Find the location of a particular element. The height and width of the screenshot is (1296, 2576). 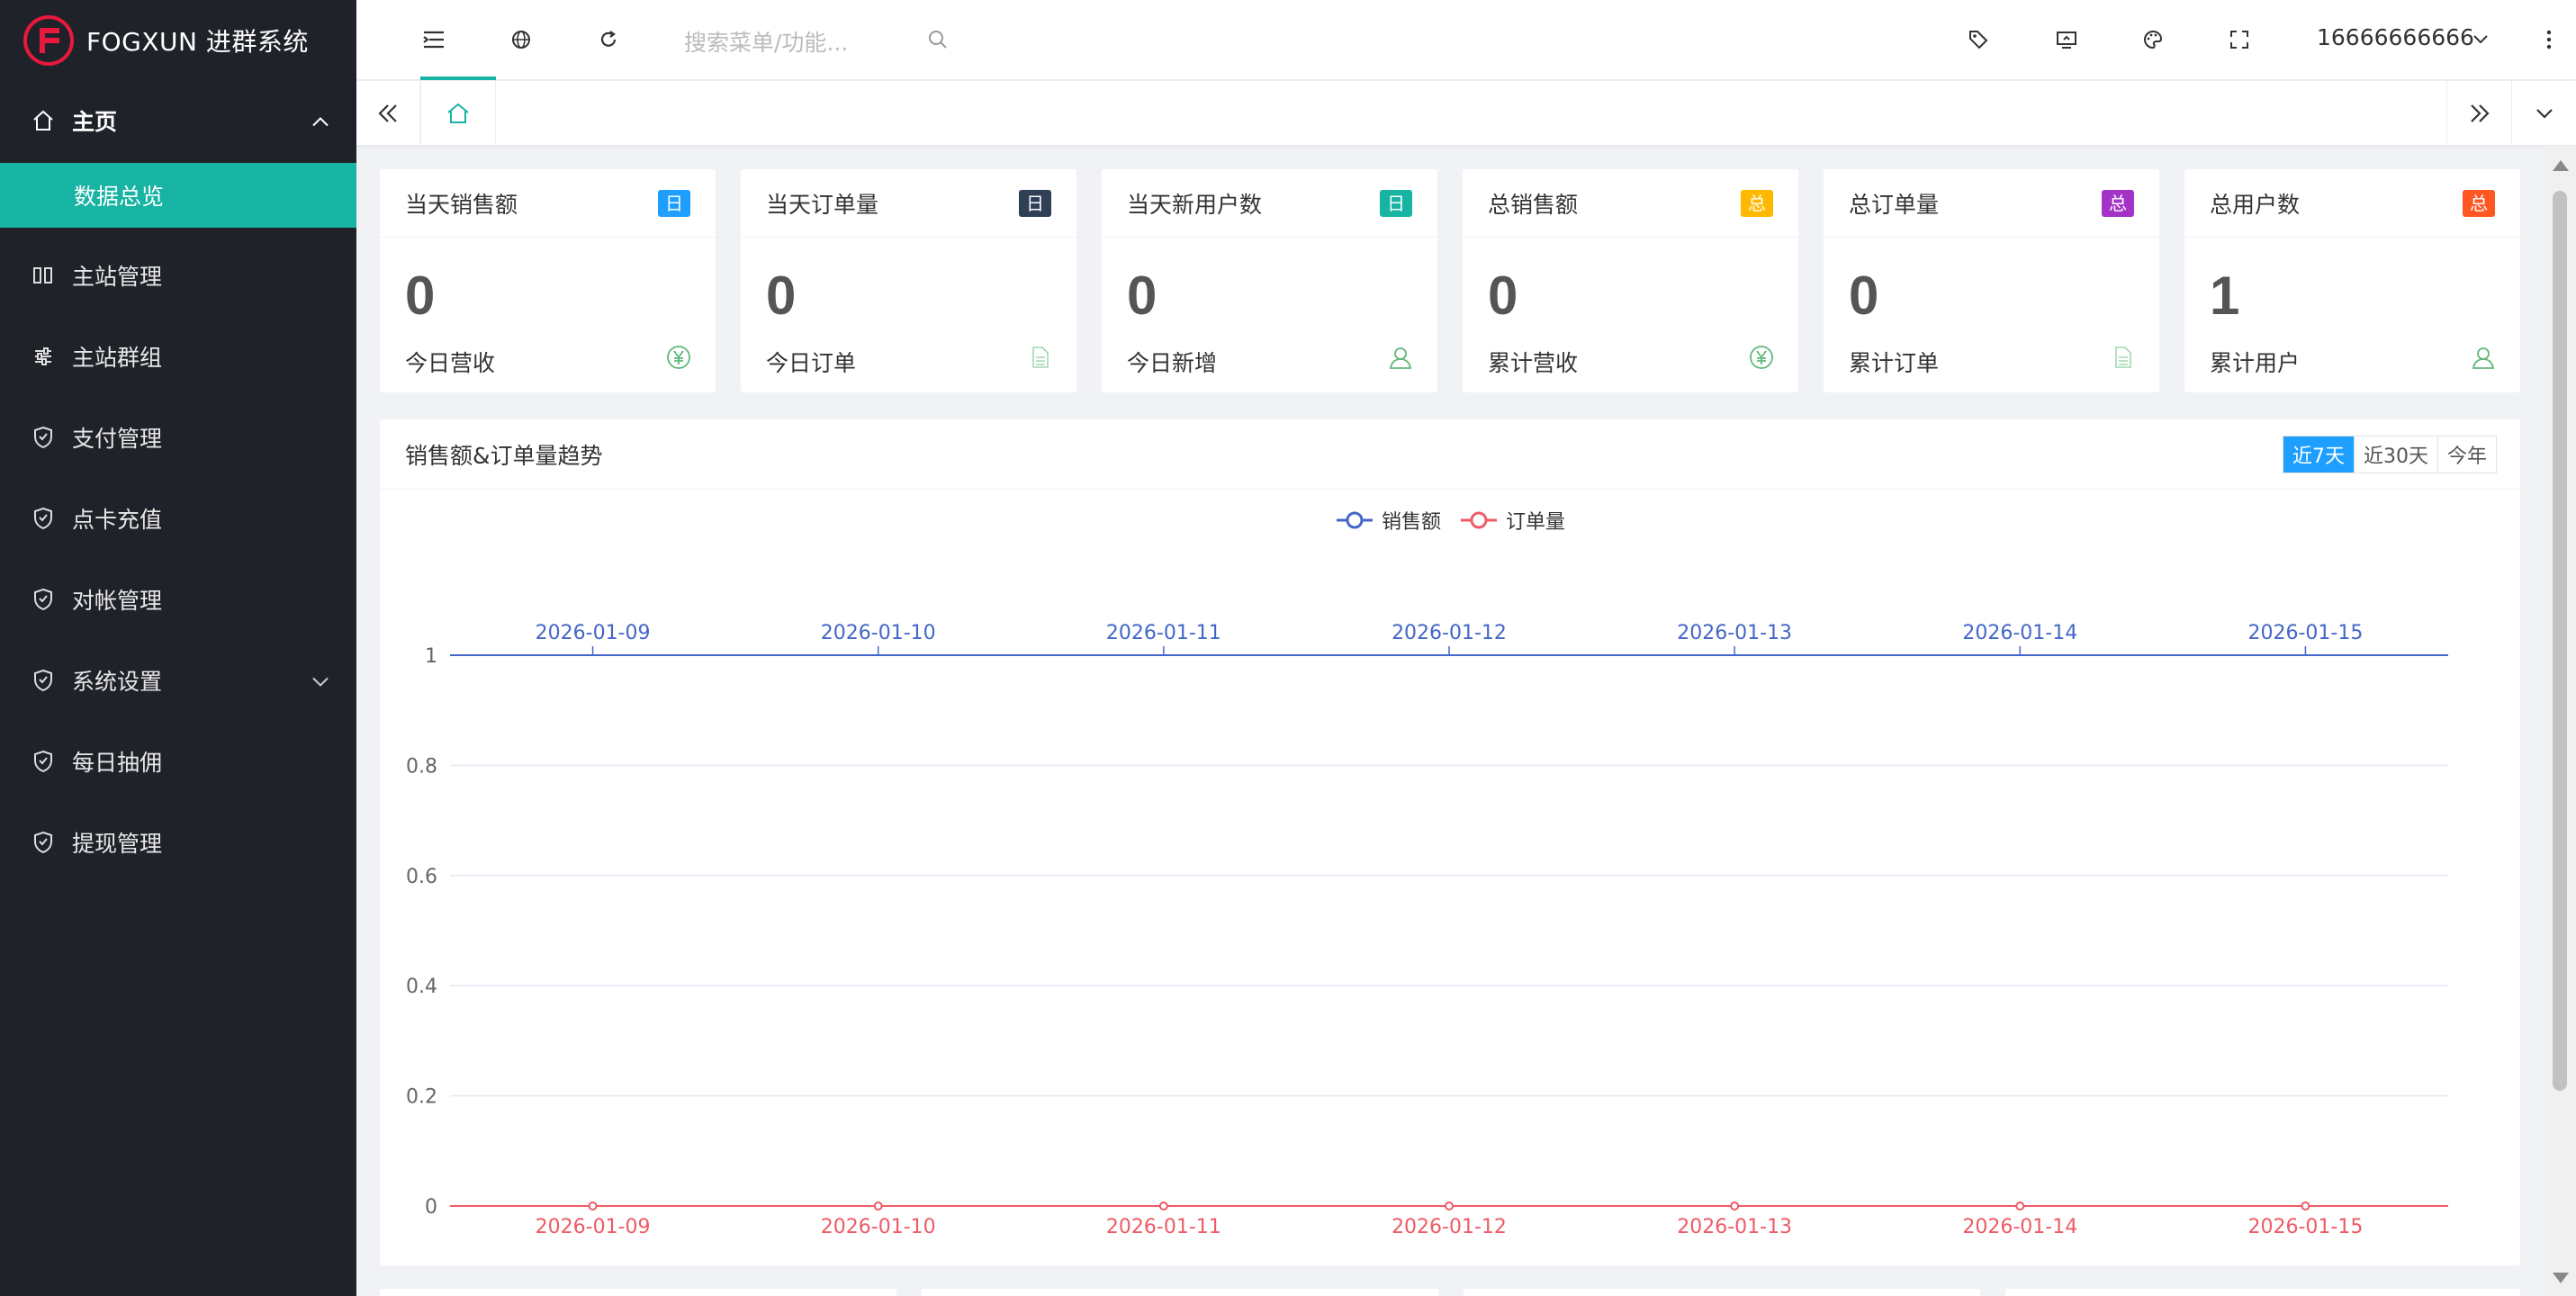

stat-card: 总销售额 总 0 累计营收 is located at coordinates (1630, 280).